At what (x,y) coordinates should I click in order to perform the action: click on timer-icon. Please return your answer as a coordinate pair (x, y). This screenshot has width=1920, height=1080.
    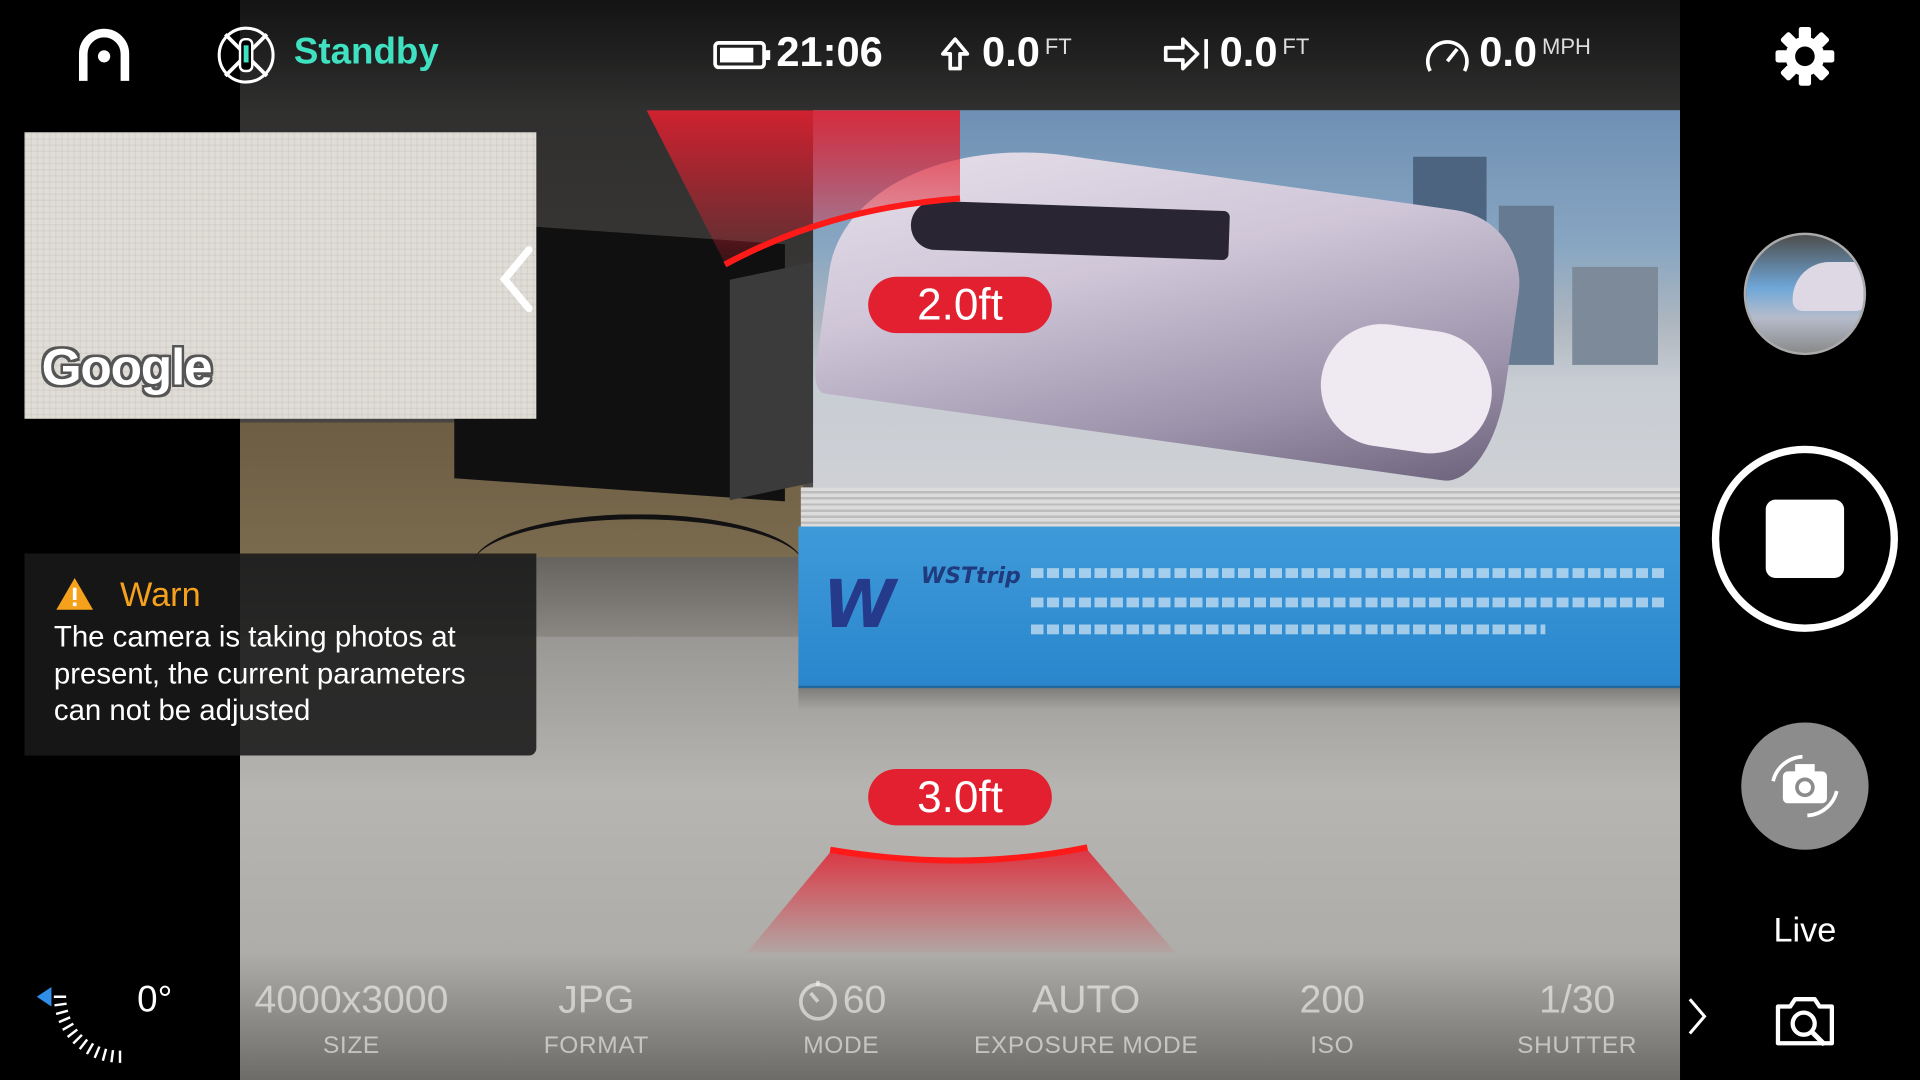
    Looking at the image, I should click on (818, 1000).